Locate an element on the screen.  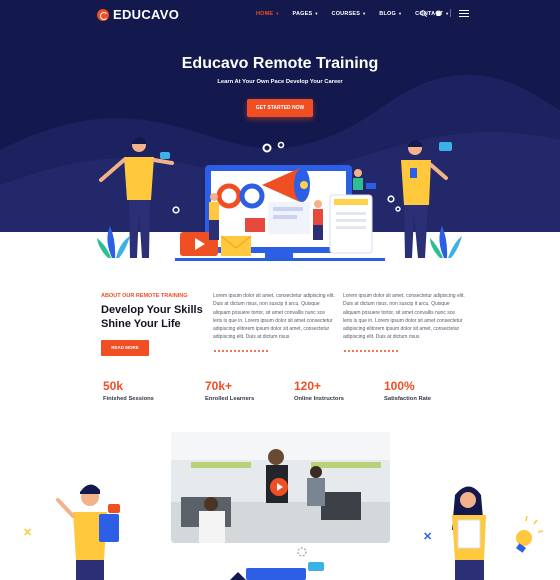
chat-bubble-icon is located at coordinates (316, 566).